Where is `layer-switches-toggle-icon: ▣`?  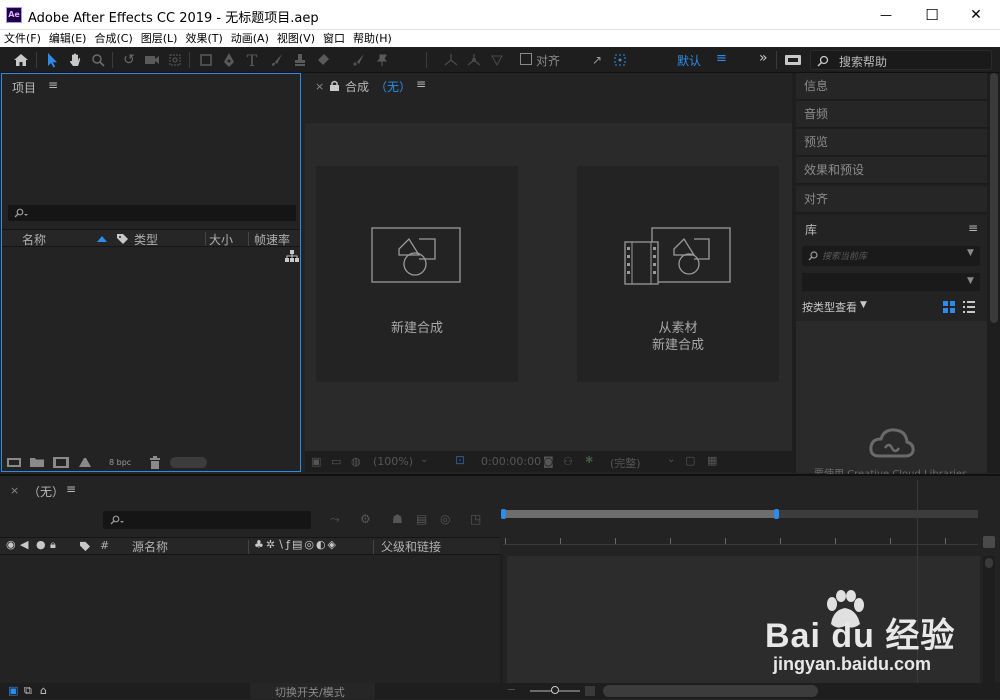
layer-switches-toggle-icon: ▣ is located at coordinates (13, 690).